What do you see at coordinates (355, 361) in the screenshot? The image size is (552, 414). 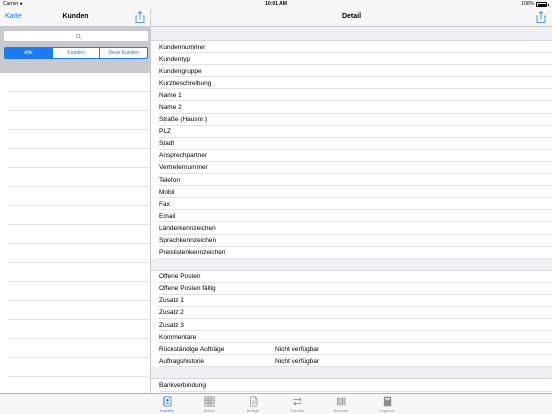 I see `detail-row: Auftragshistorie Nicht verfügbar` at bounding box center [355, 361].